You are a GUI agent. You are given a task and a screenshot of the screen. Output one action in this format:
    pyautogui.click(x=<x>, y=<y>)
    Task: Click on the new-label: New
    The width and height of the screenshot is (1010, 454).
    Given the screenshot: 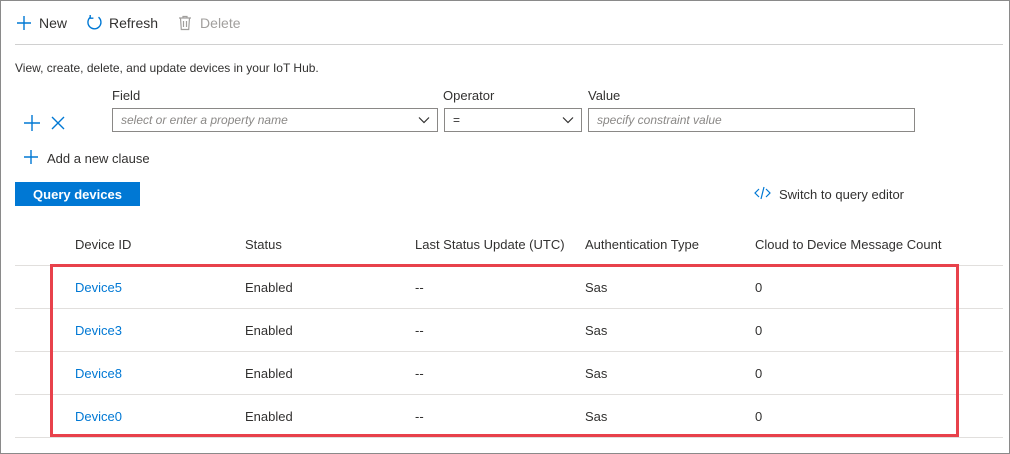 What is the action you would take?
    pyautogui.click(x=53, y=22)
    